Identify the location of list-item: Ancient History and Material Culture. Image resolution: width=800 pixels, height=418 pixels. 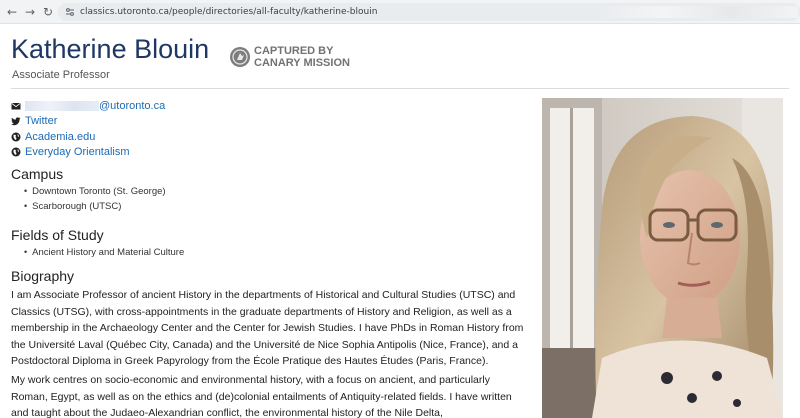
(104, 252).